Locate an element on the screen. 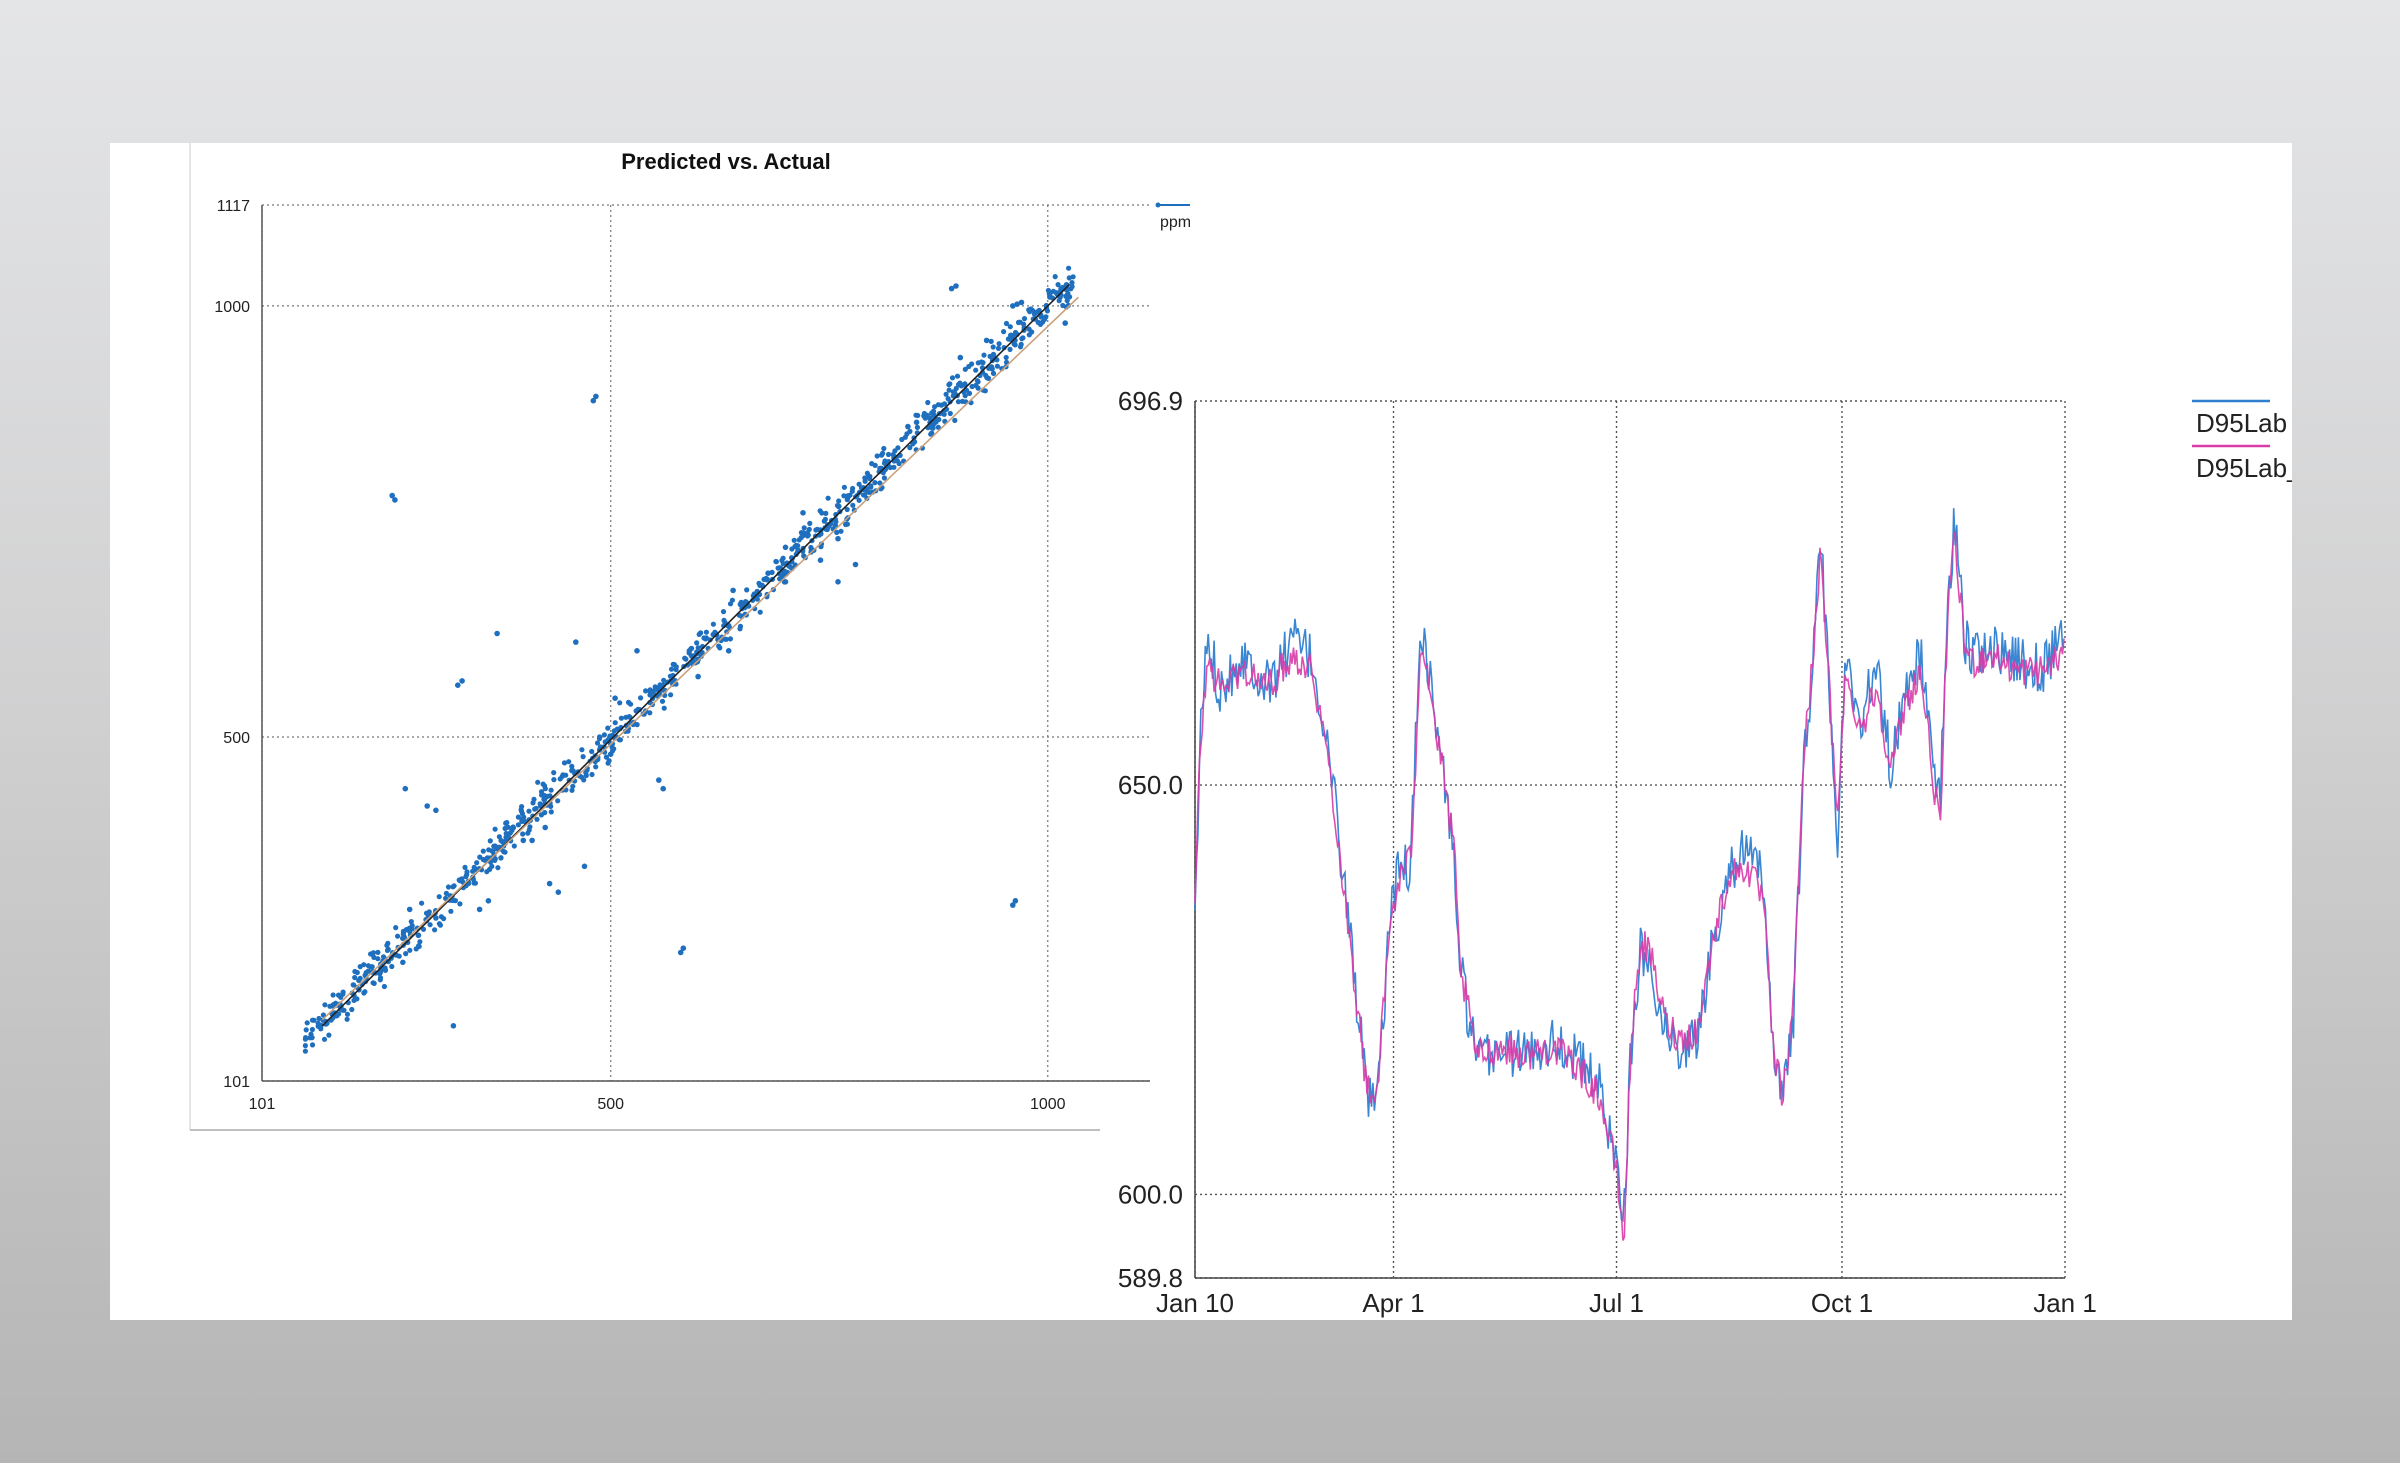 The image size is (2400, 1463). x-tick-label: Oct 1 is located at coordinates (1842, 1303).